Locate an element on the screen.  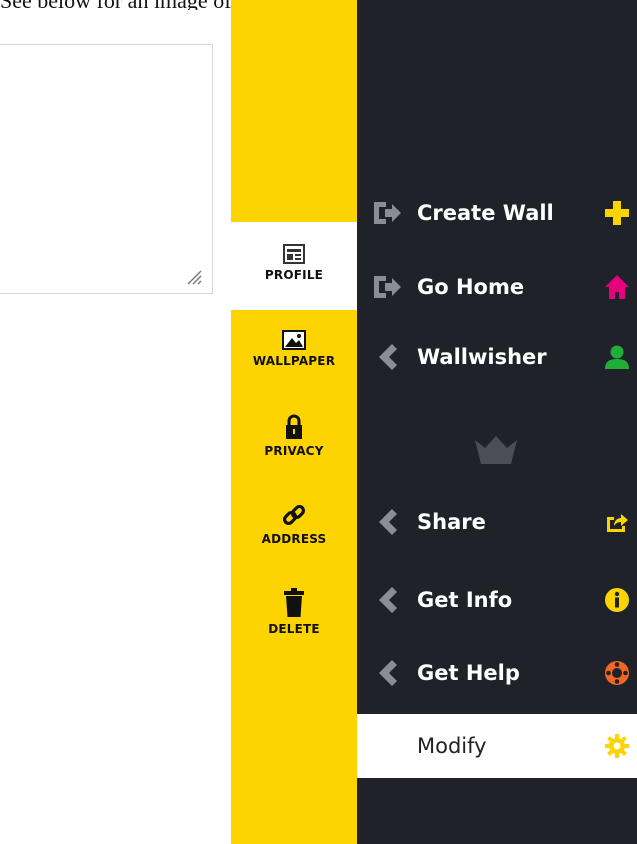
image-icon is located at coordinates (294, 340).